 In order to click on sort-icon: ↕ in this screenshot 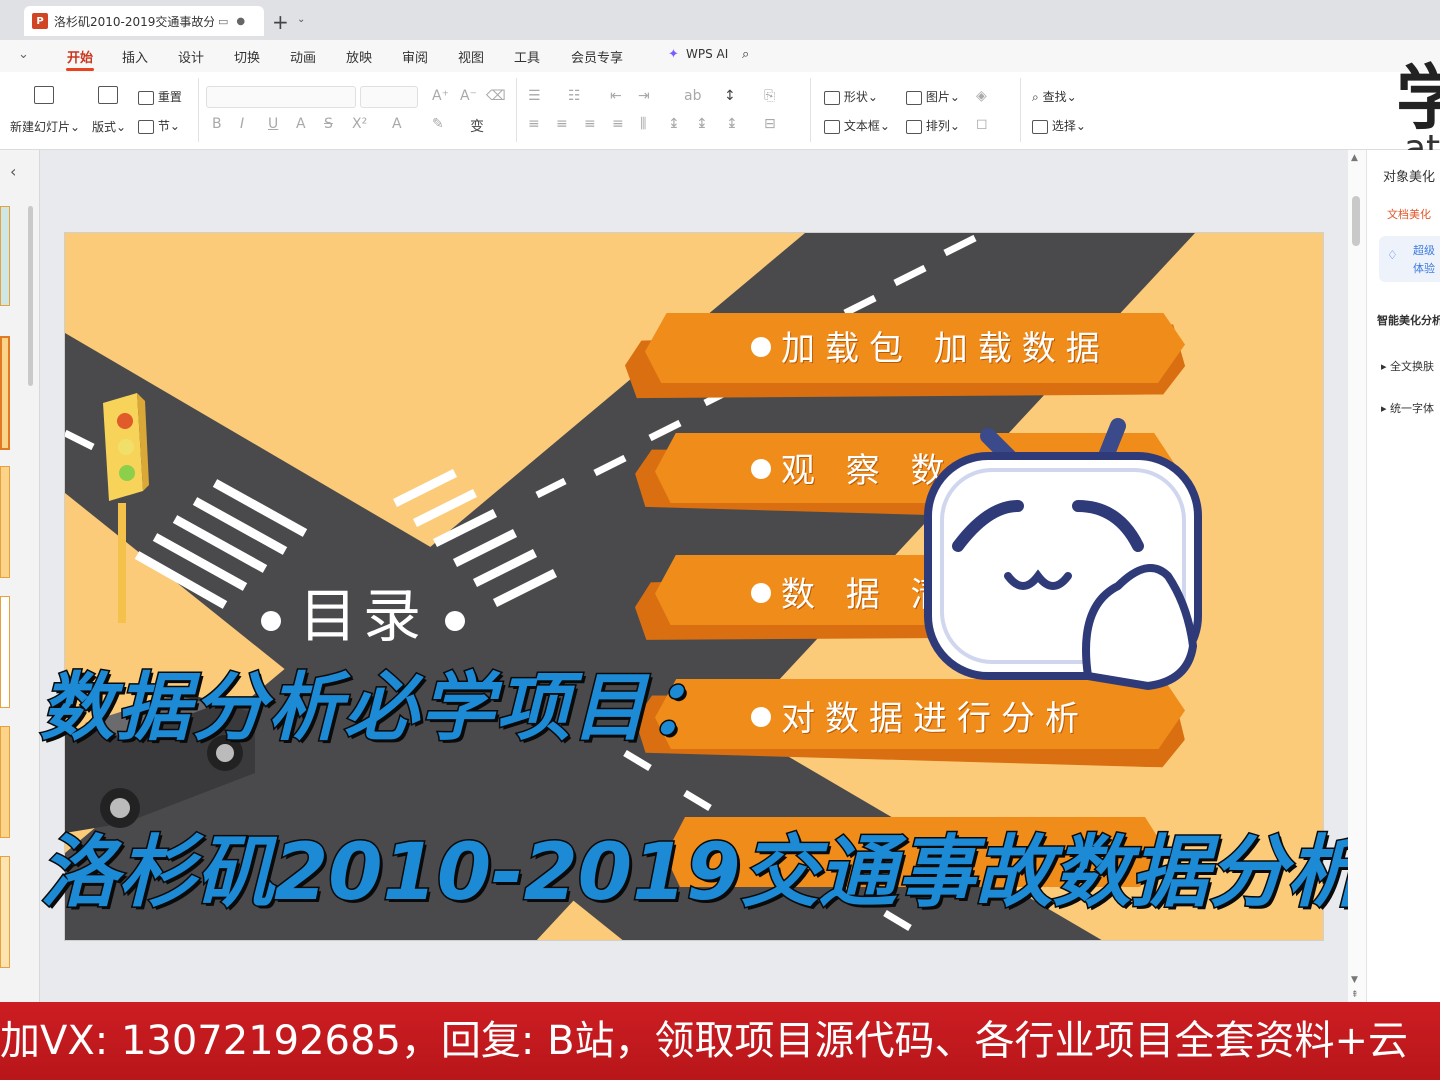, I will do `click(730, 96)`.